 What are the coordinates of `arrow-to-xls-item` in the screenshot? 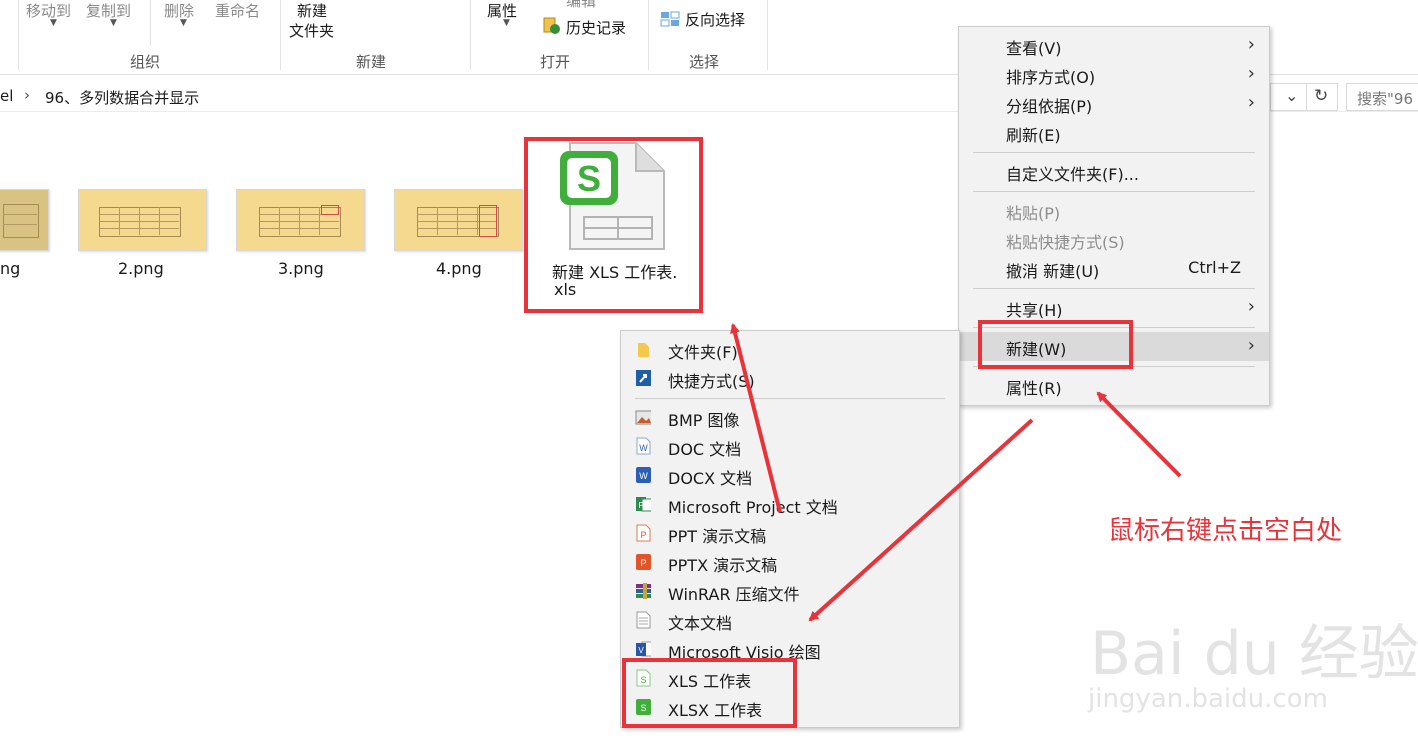 It's located at (921, 520).